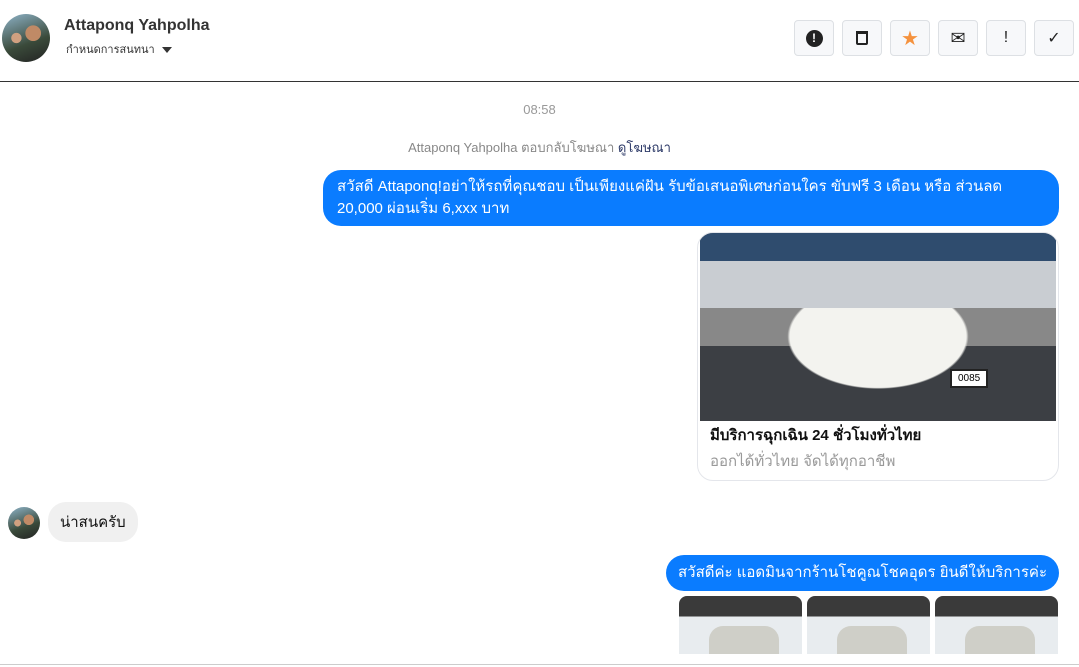 The width and height of the screenshot is (1079, 667). I want to click on exclamation-icon: !, so click(1006, 37).